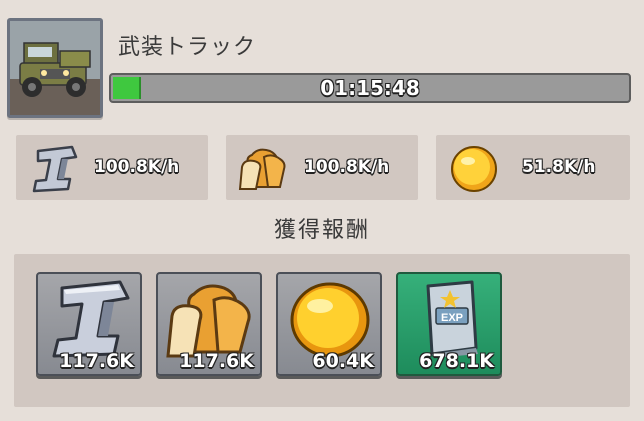  Describe the element at coordinates (559, 167) in the screenshot. I see `rate-value: 51.8K/h` at that location.